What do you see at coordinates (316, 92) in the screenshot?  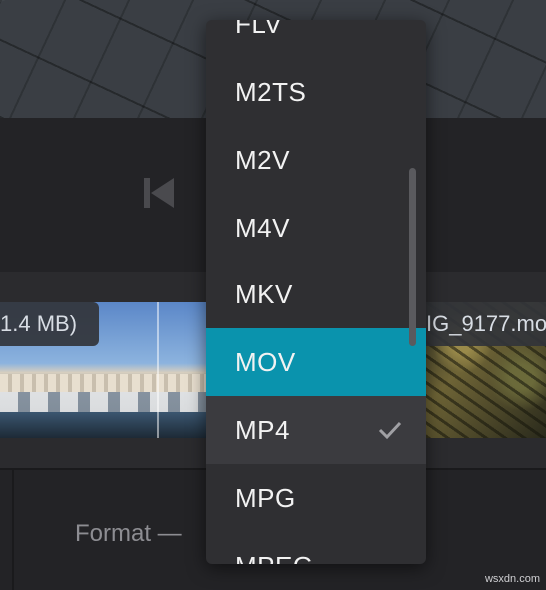 I see `format-option-m2ts: M2TS` at bounding box center [316, 92].